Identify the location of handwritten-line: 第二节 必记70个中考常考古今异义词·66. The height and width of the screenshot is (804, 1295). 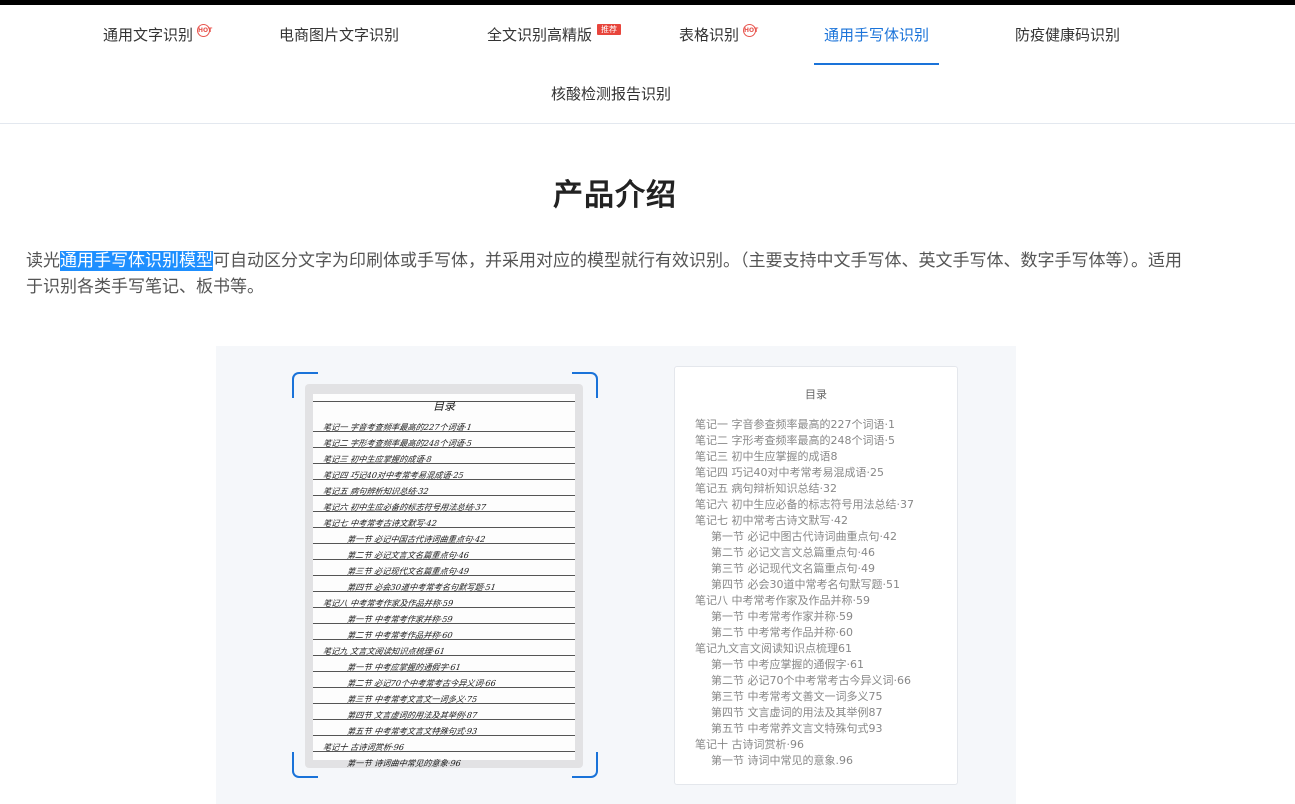
(421, 683).